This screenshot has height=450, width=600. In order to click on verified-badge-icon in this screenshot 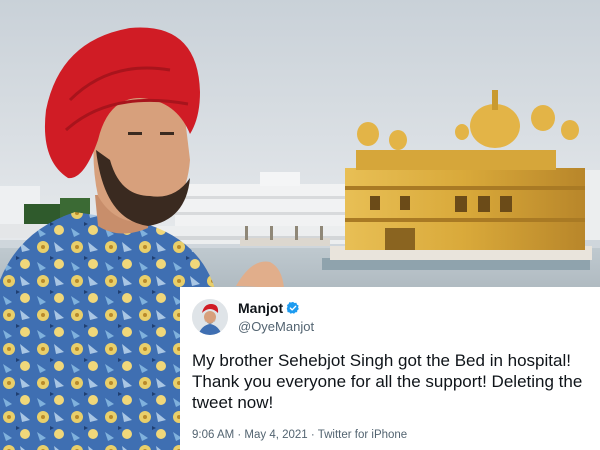, I will do `click(293, 308)`.